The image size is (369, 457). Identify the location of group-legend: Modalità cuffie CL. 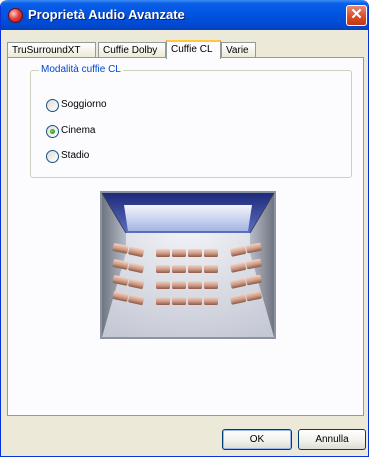
(81, 69).